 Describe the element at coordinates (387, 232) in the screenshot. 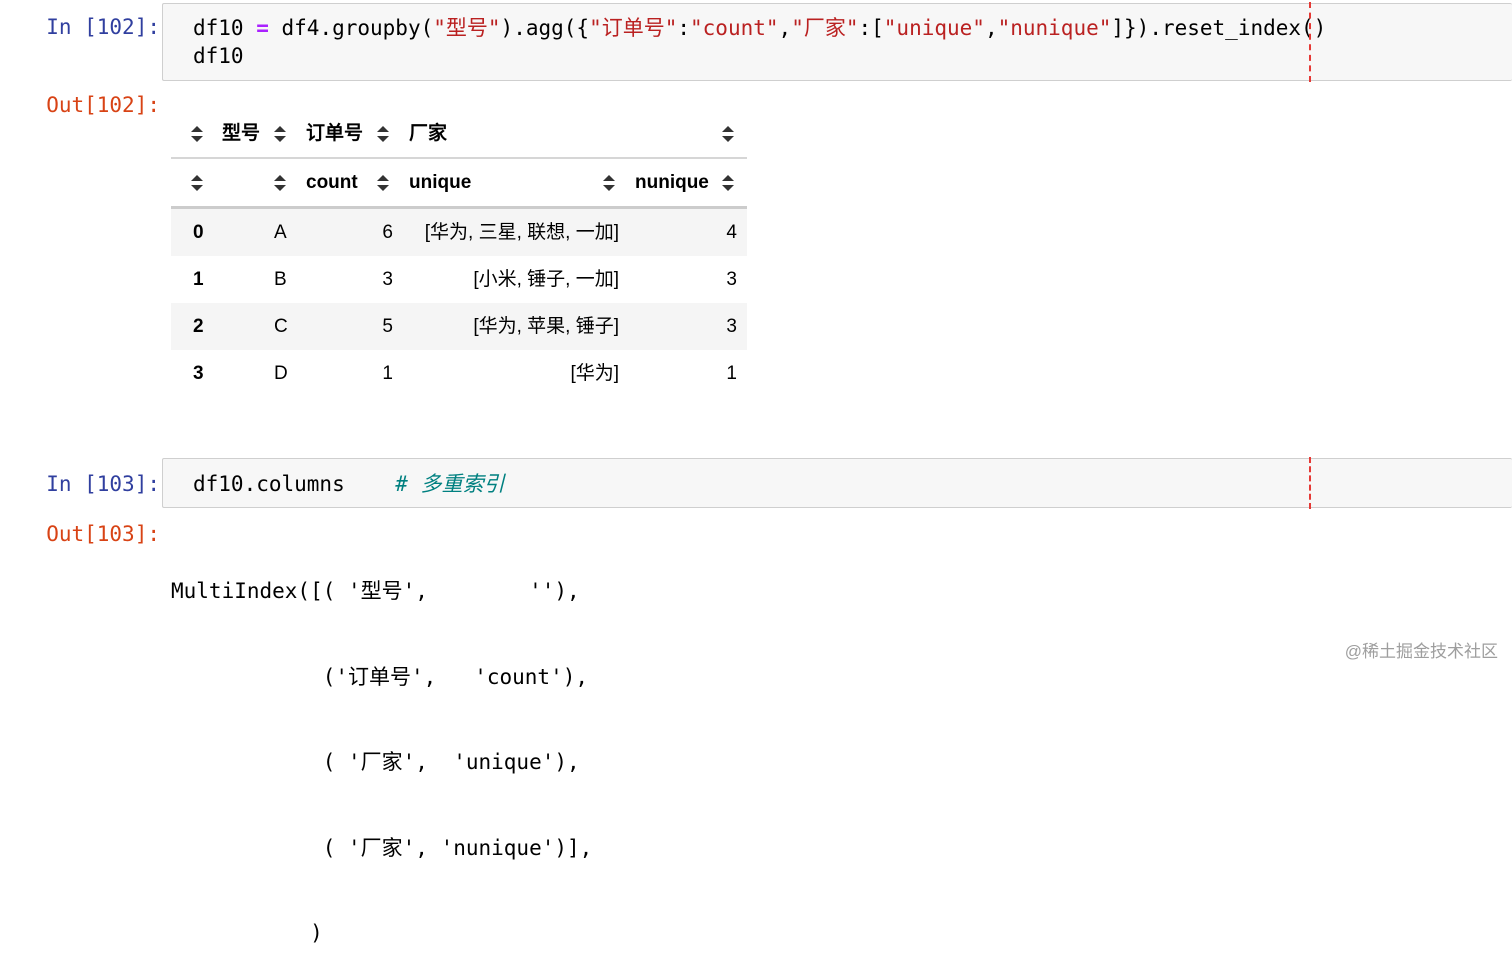

I see `cell-count: 6` at that location.